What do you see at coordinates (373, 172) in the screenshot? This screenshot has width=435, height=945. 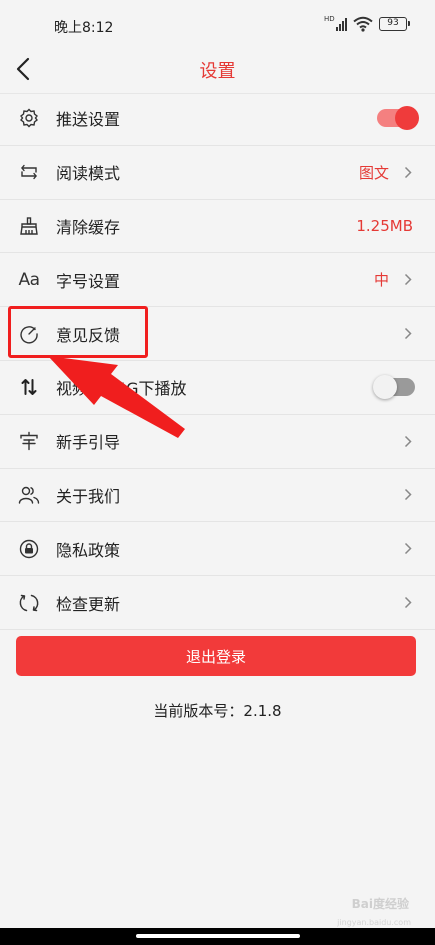 I see `reading-mode-value: 图文` at bounding box center [373, 172].